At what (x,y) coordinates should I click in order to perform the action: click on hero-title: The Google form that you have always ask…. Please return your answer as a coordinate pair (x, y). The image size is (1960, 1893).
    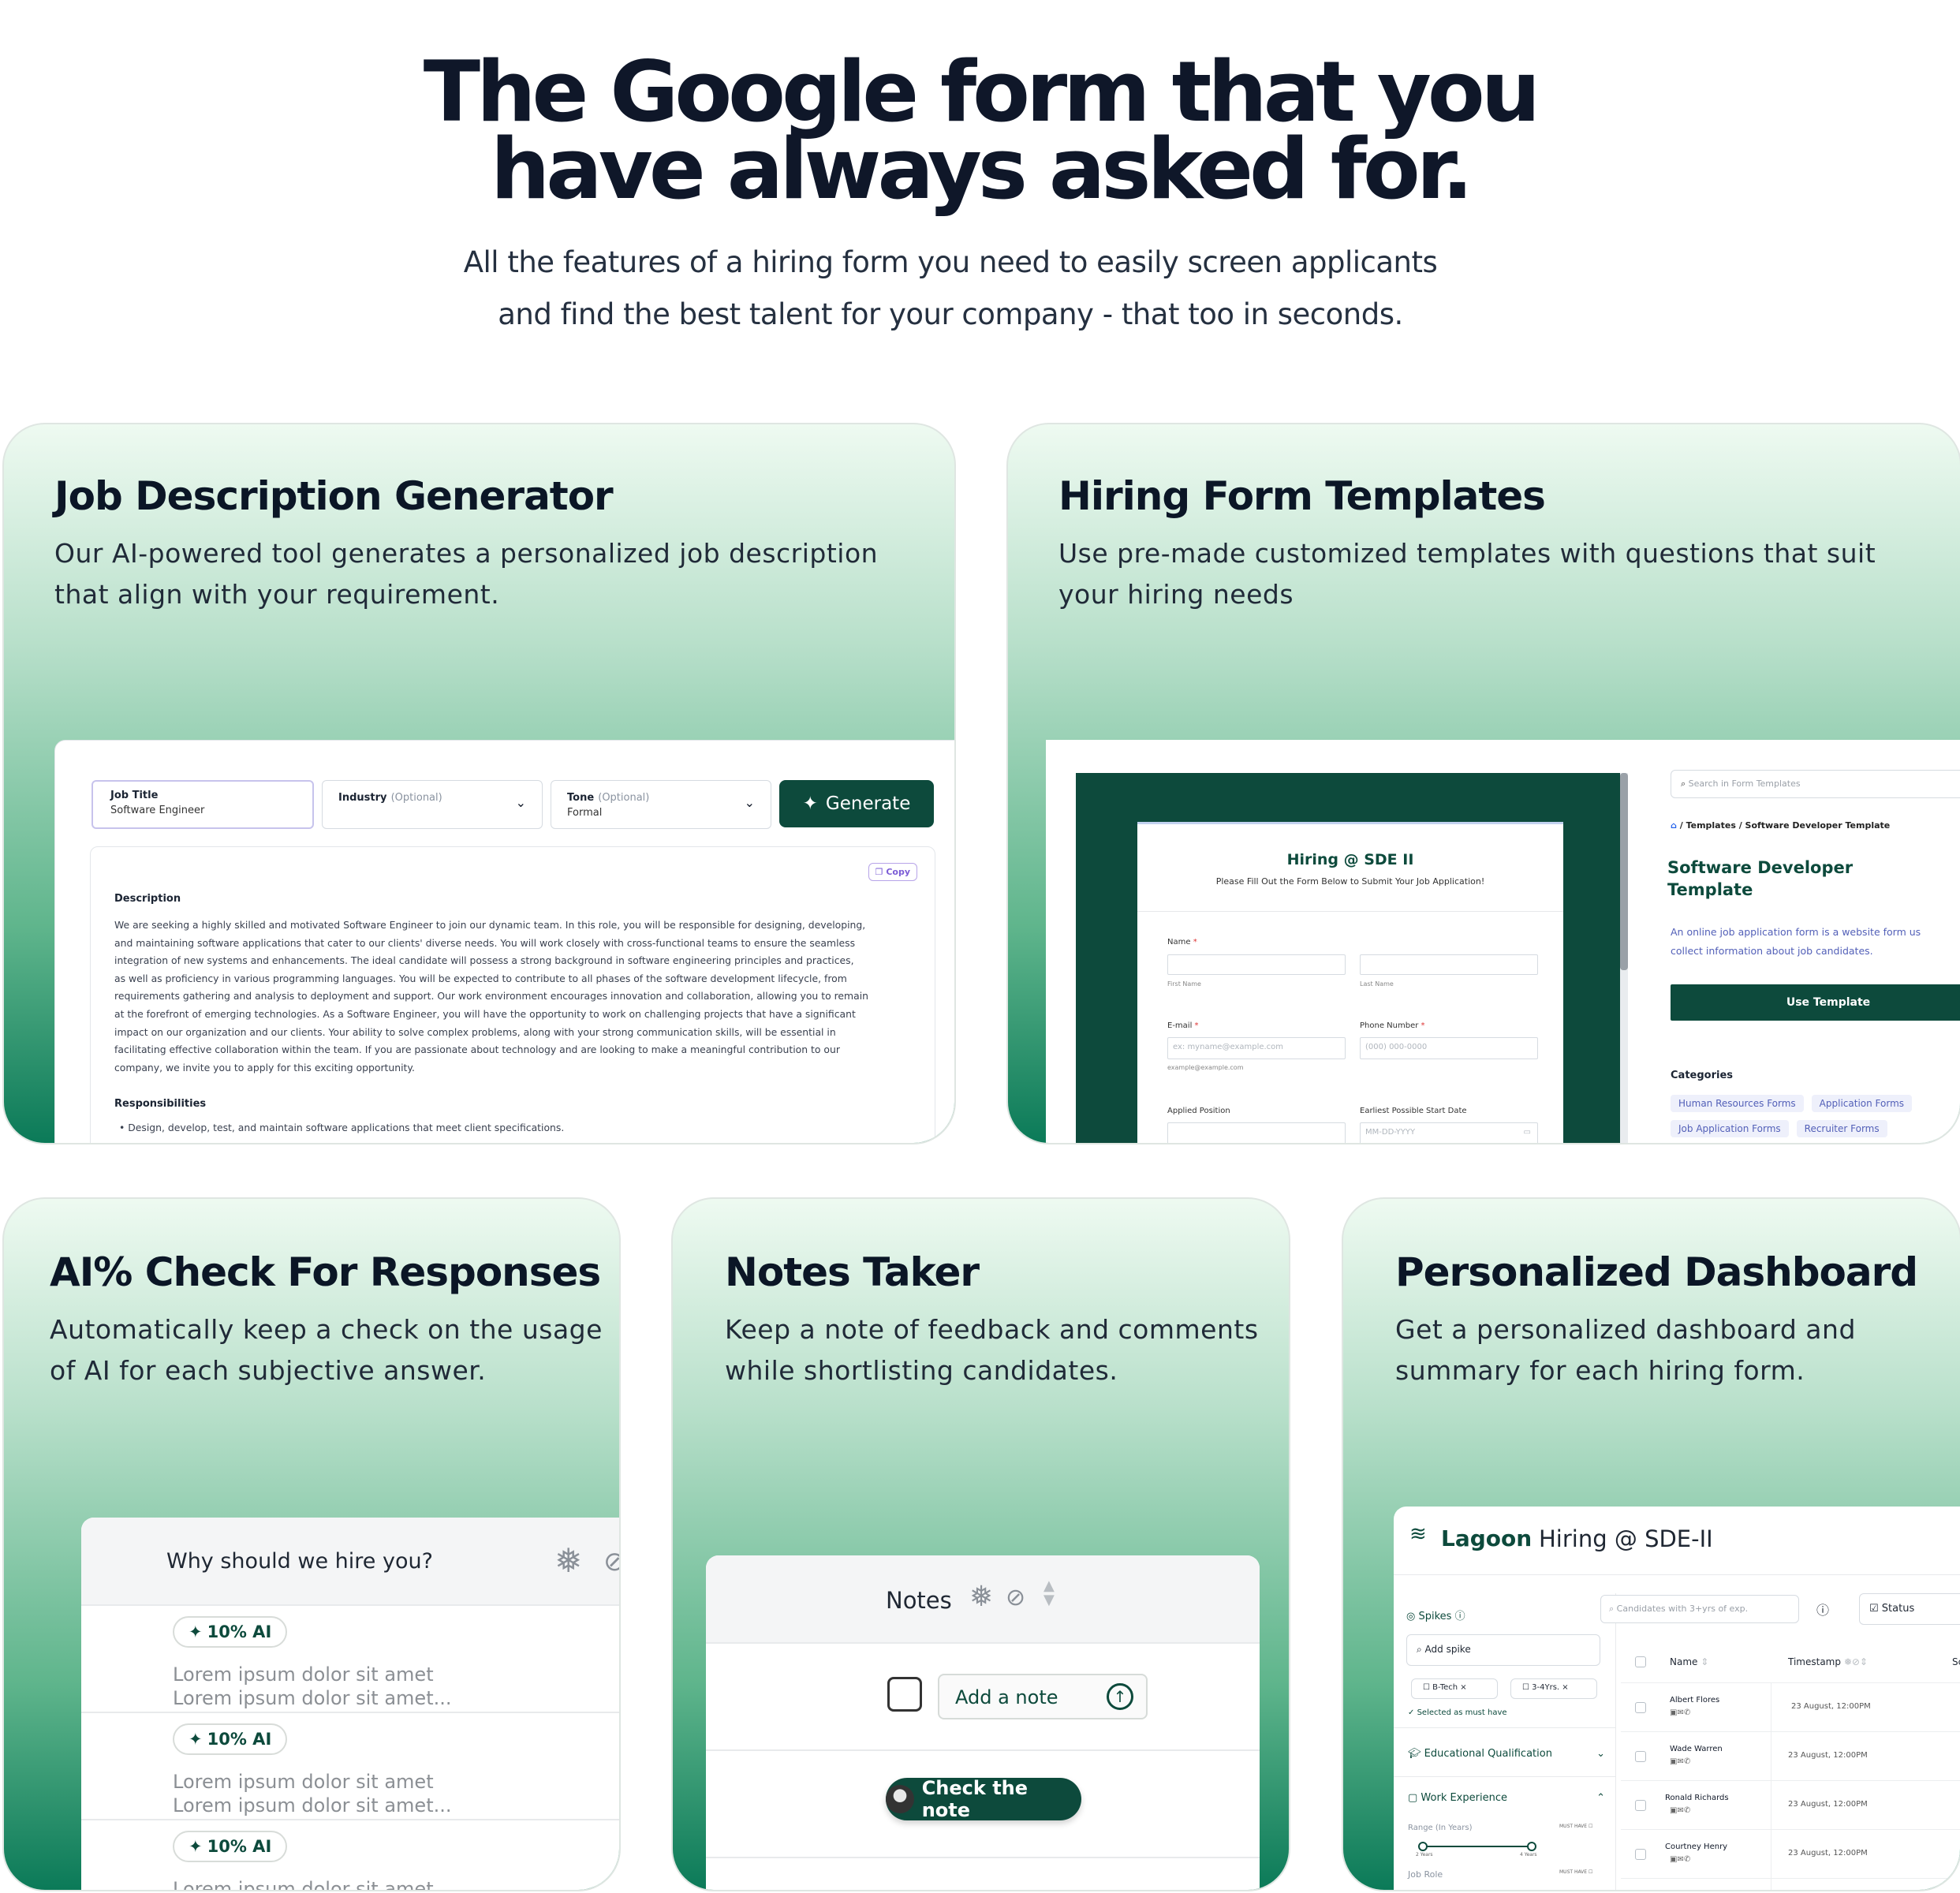
    Looking at the image, I should click on (980, 130).